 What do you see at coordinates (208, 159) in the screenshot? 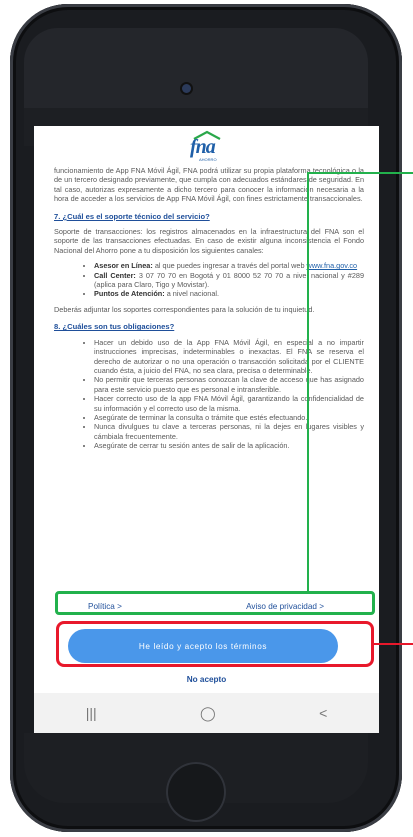
I see `logo-tag: AHORRO` at bounding box center [208, 159].